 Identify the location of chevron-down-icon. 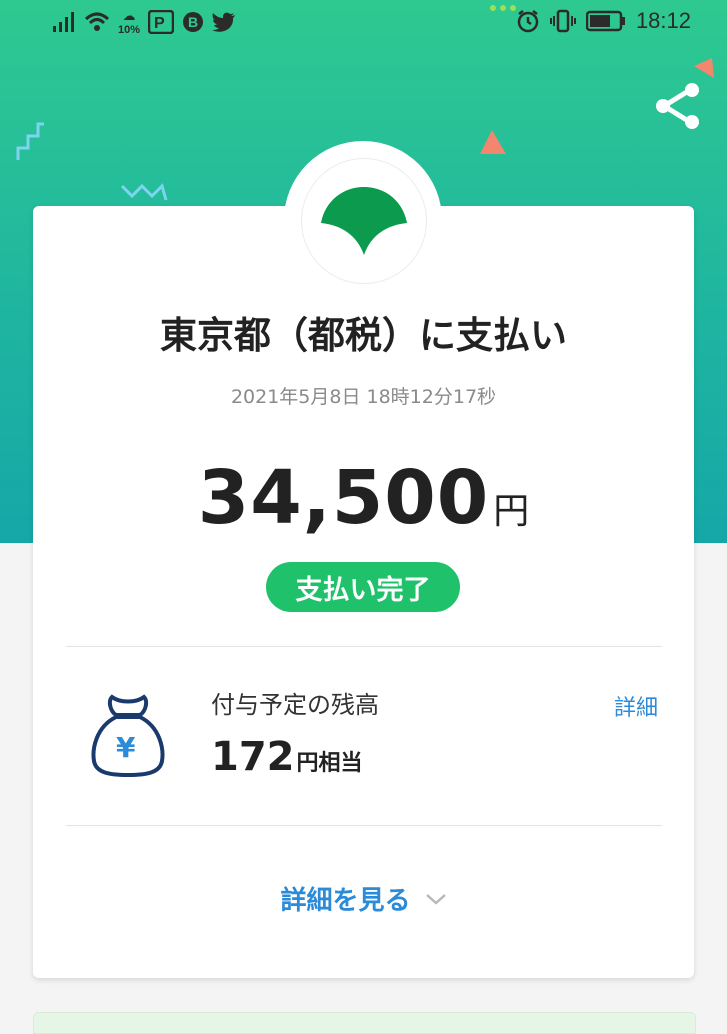
(435, 899).